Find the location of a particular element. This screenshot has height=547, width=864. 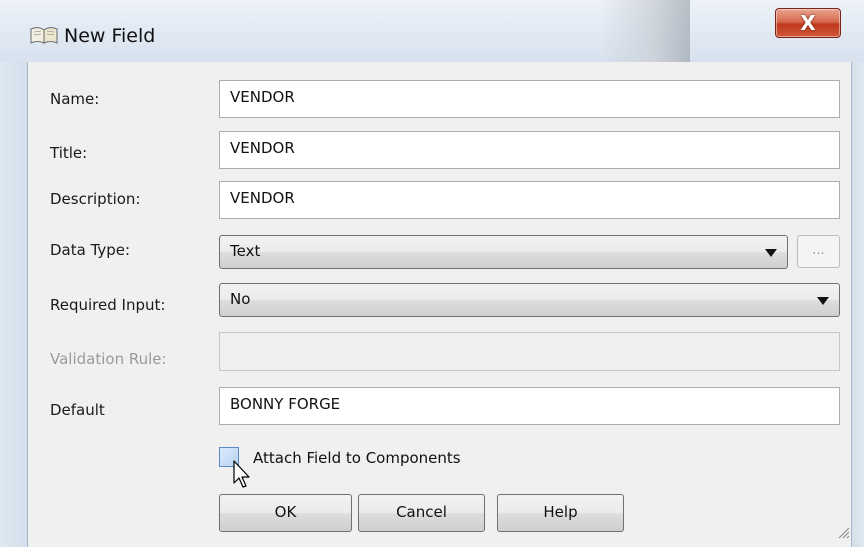

resize-grip-icon is located at coordinates (843, 532).